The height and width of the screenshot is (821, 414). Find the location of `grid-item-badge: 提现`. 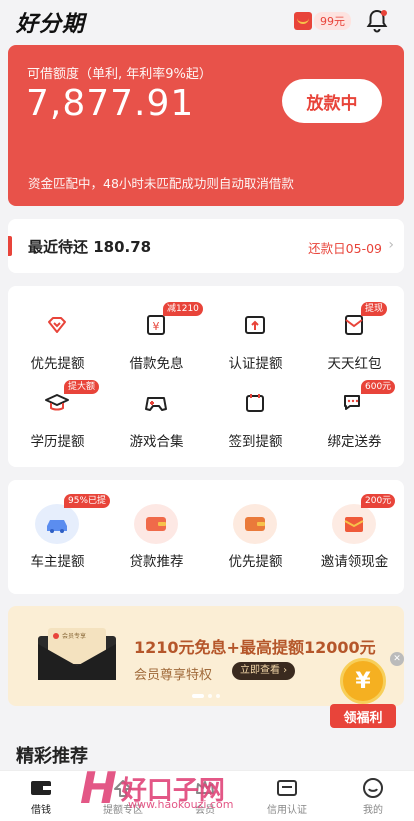

grid-item-badge: 提现 is located at coordinates (374, 309).